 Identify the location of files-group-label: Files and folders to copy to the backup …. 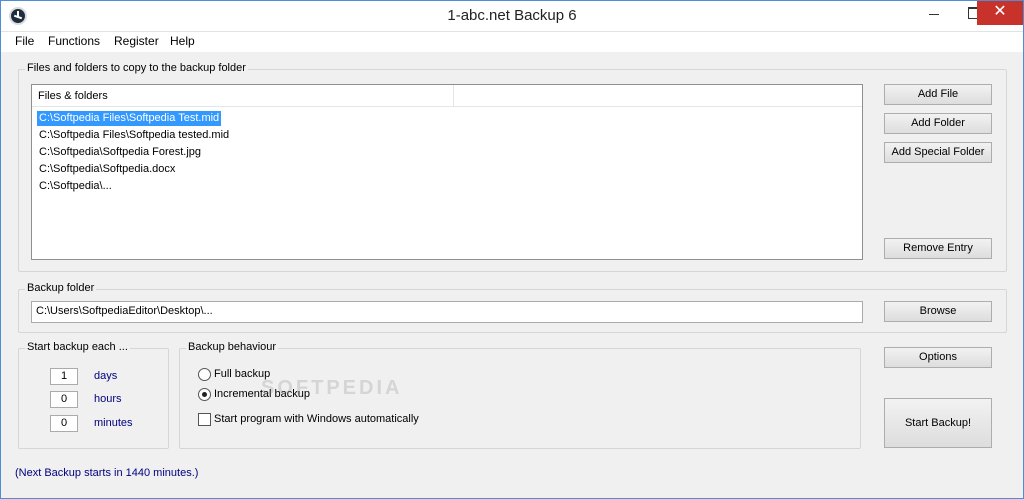
(136, 68).